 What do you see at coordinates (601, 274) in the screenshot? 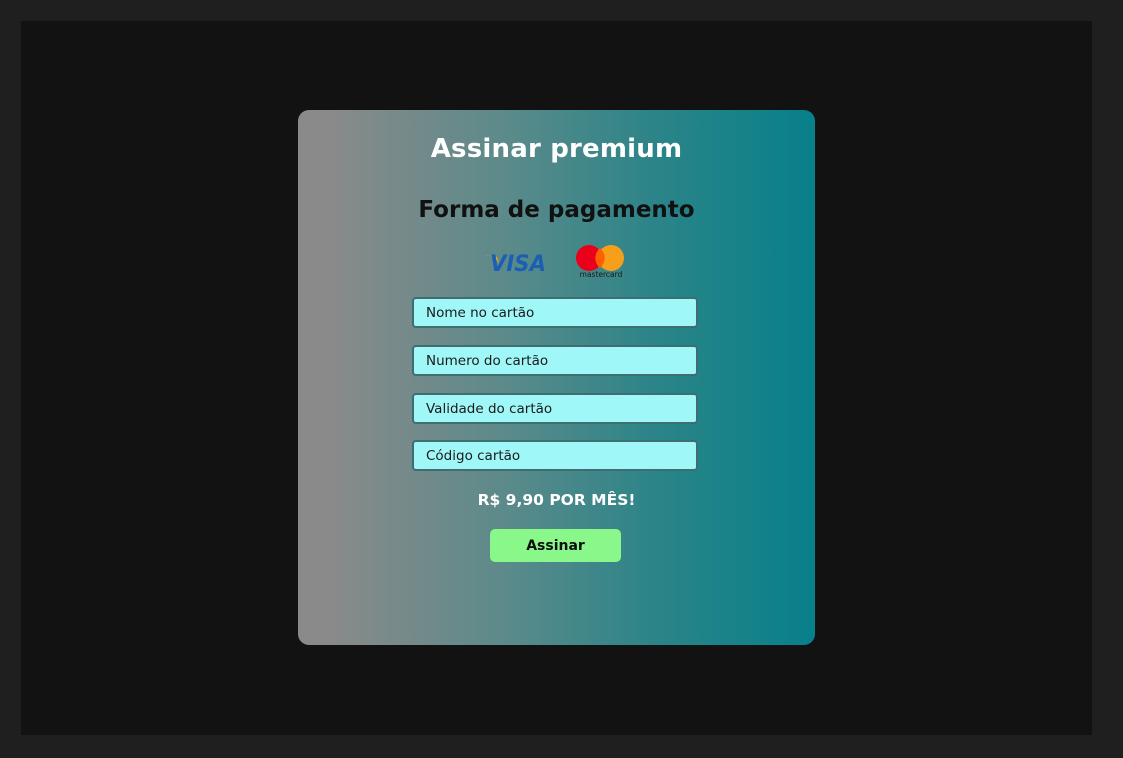
I see `svg-text: mastercard` at bounding box center [601, 274].